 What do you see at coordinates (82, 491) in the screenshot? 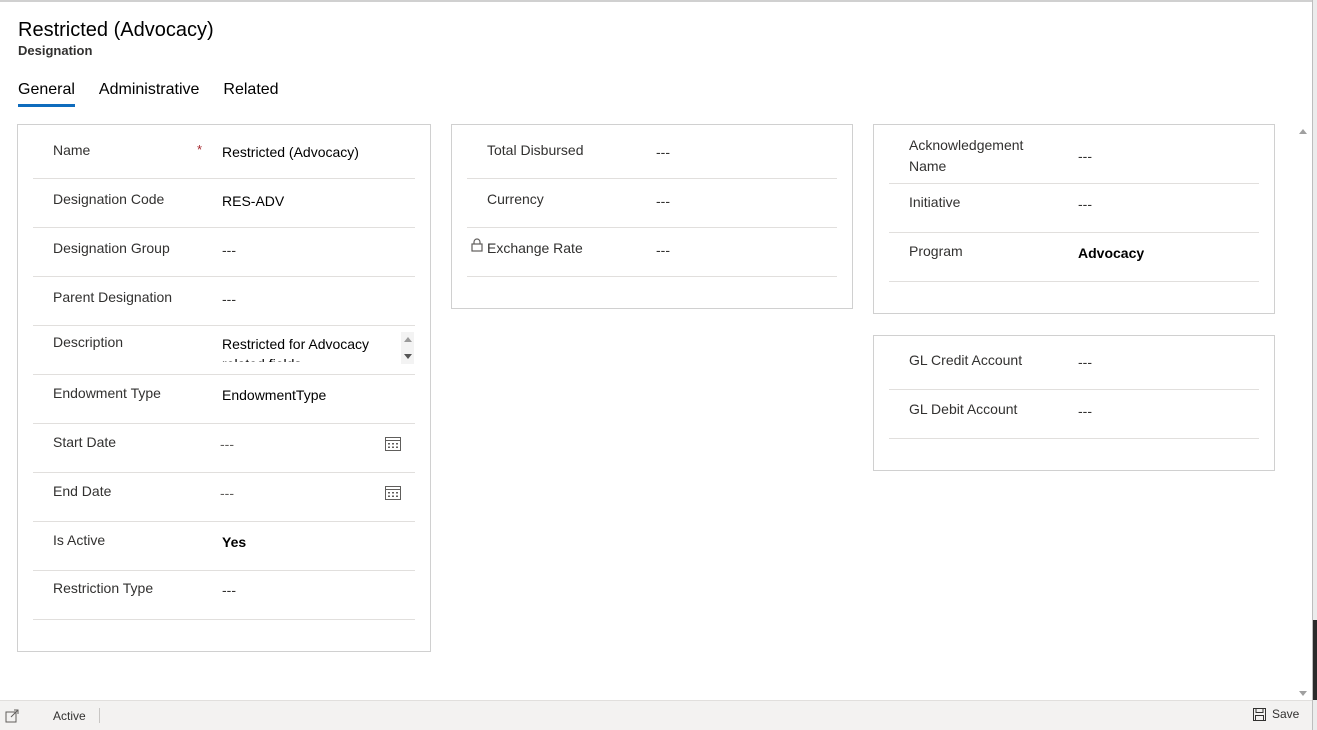
I see `end-date-label: End Date` at bounding box center [82, 491].